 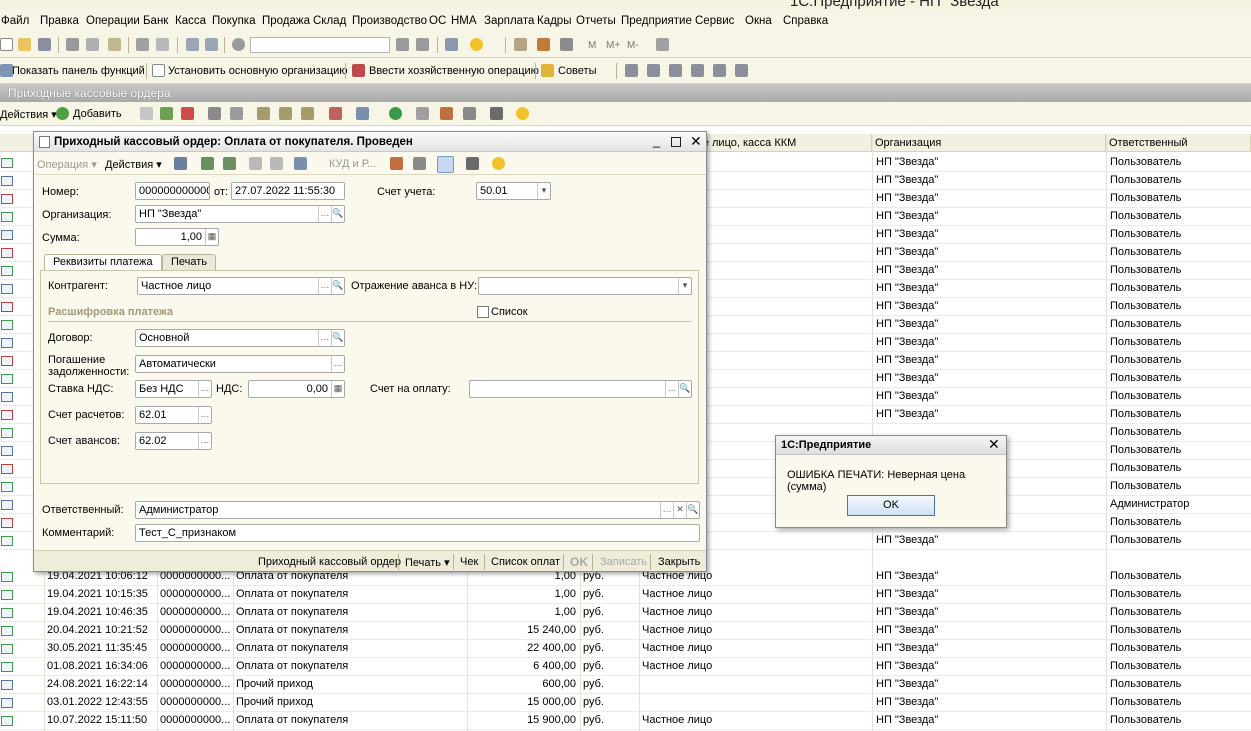 I want to click on close-button: Закрыть, so click(x=679, y=562).